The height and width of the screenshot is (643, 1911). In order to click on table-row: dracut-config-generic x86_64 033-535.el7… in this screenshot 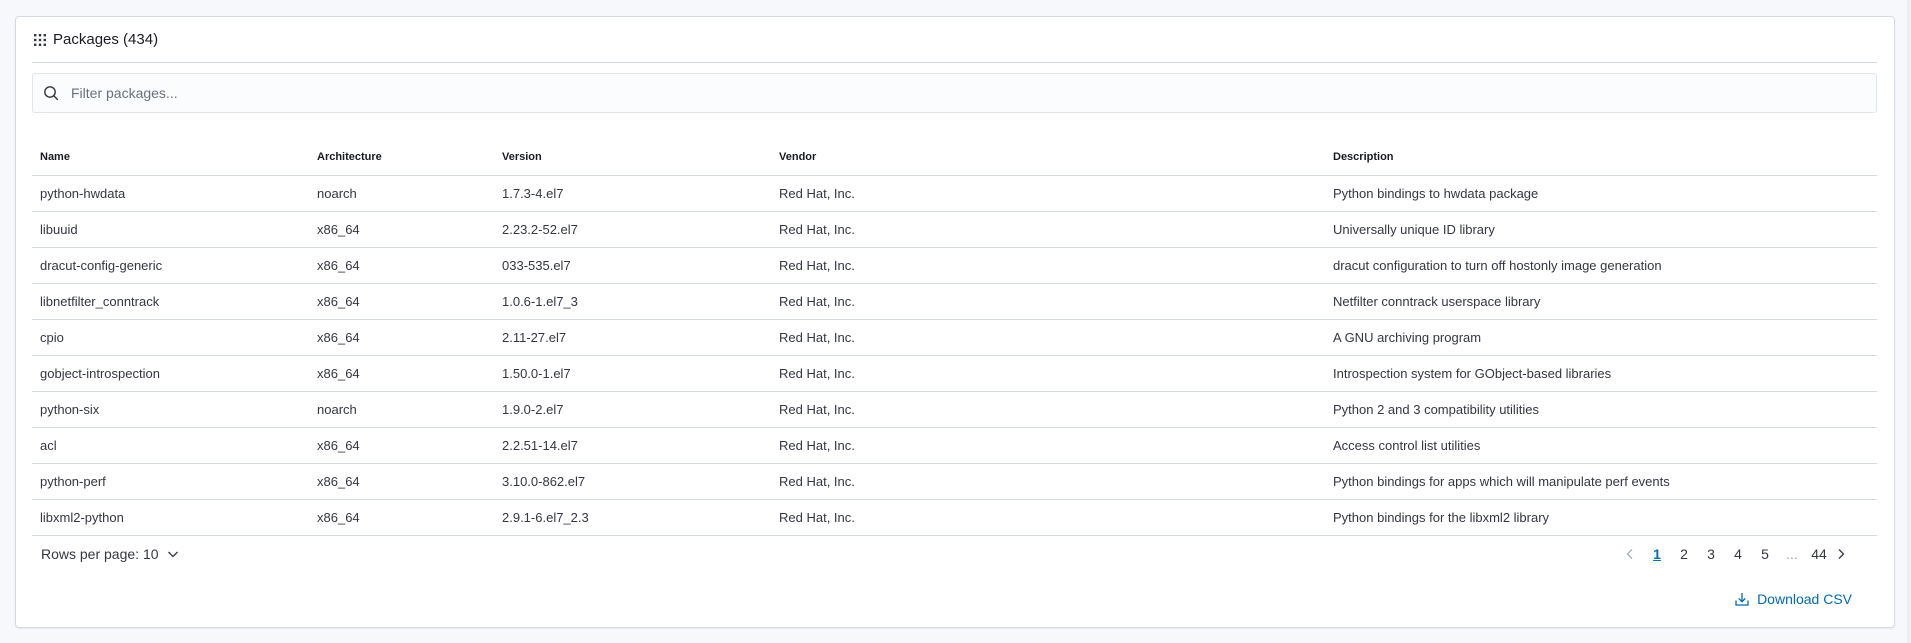, I will do `click(954, 265)`.